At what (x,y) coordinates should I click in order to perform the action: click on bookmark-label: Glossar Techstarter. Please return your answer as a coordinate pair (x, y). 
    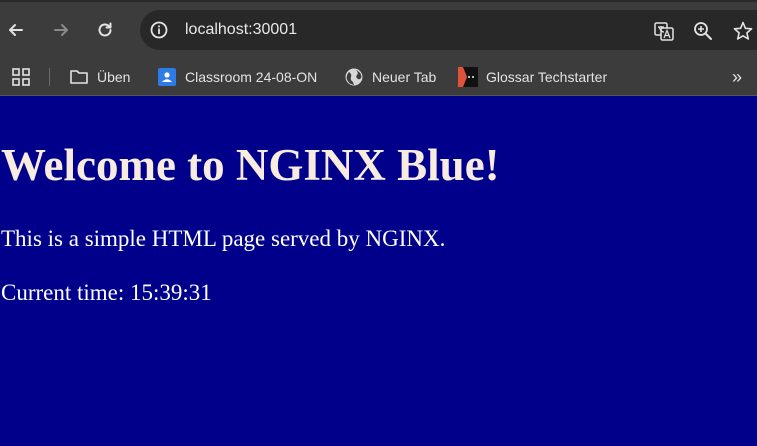
    Looking at the image, I should click on (547, 77).